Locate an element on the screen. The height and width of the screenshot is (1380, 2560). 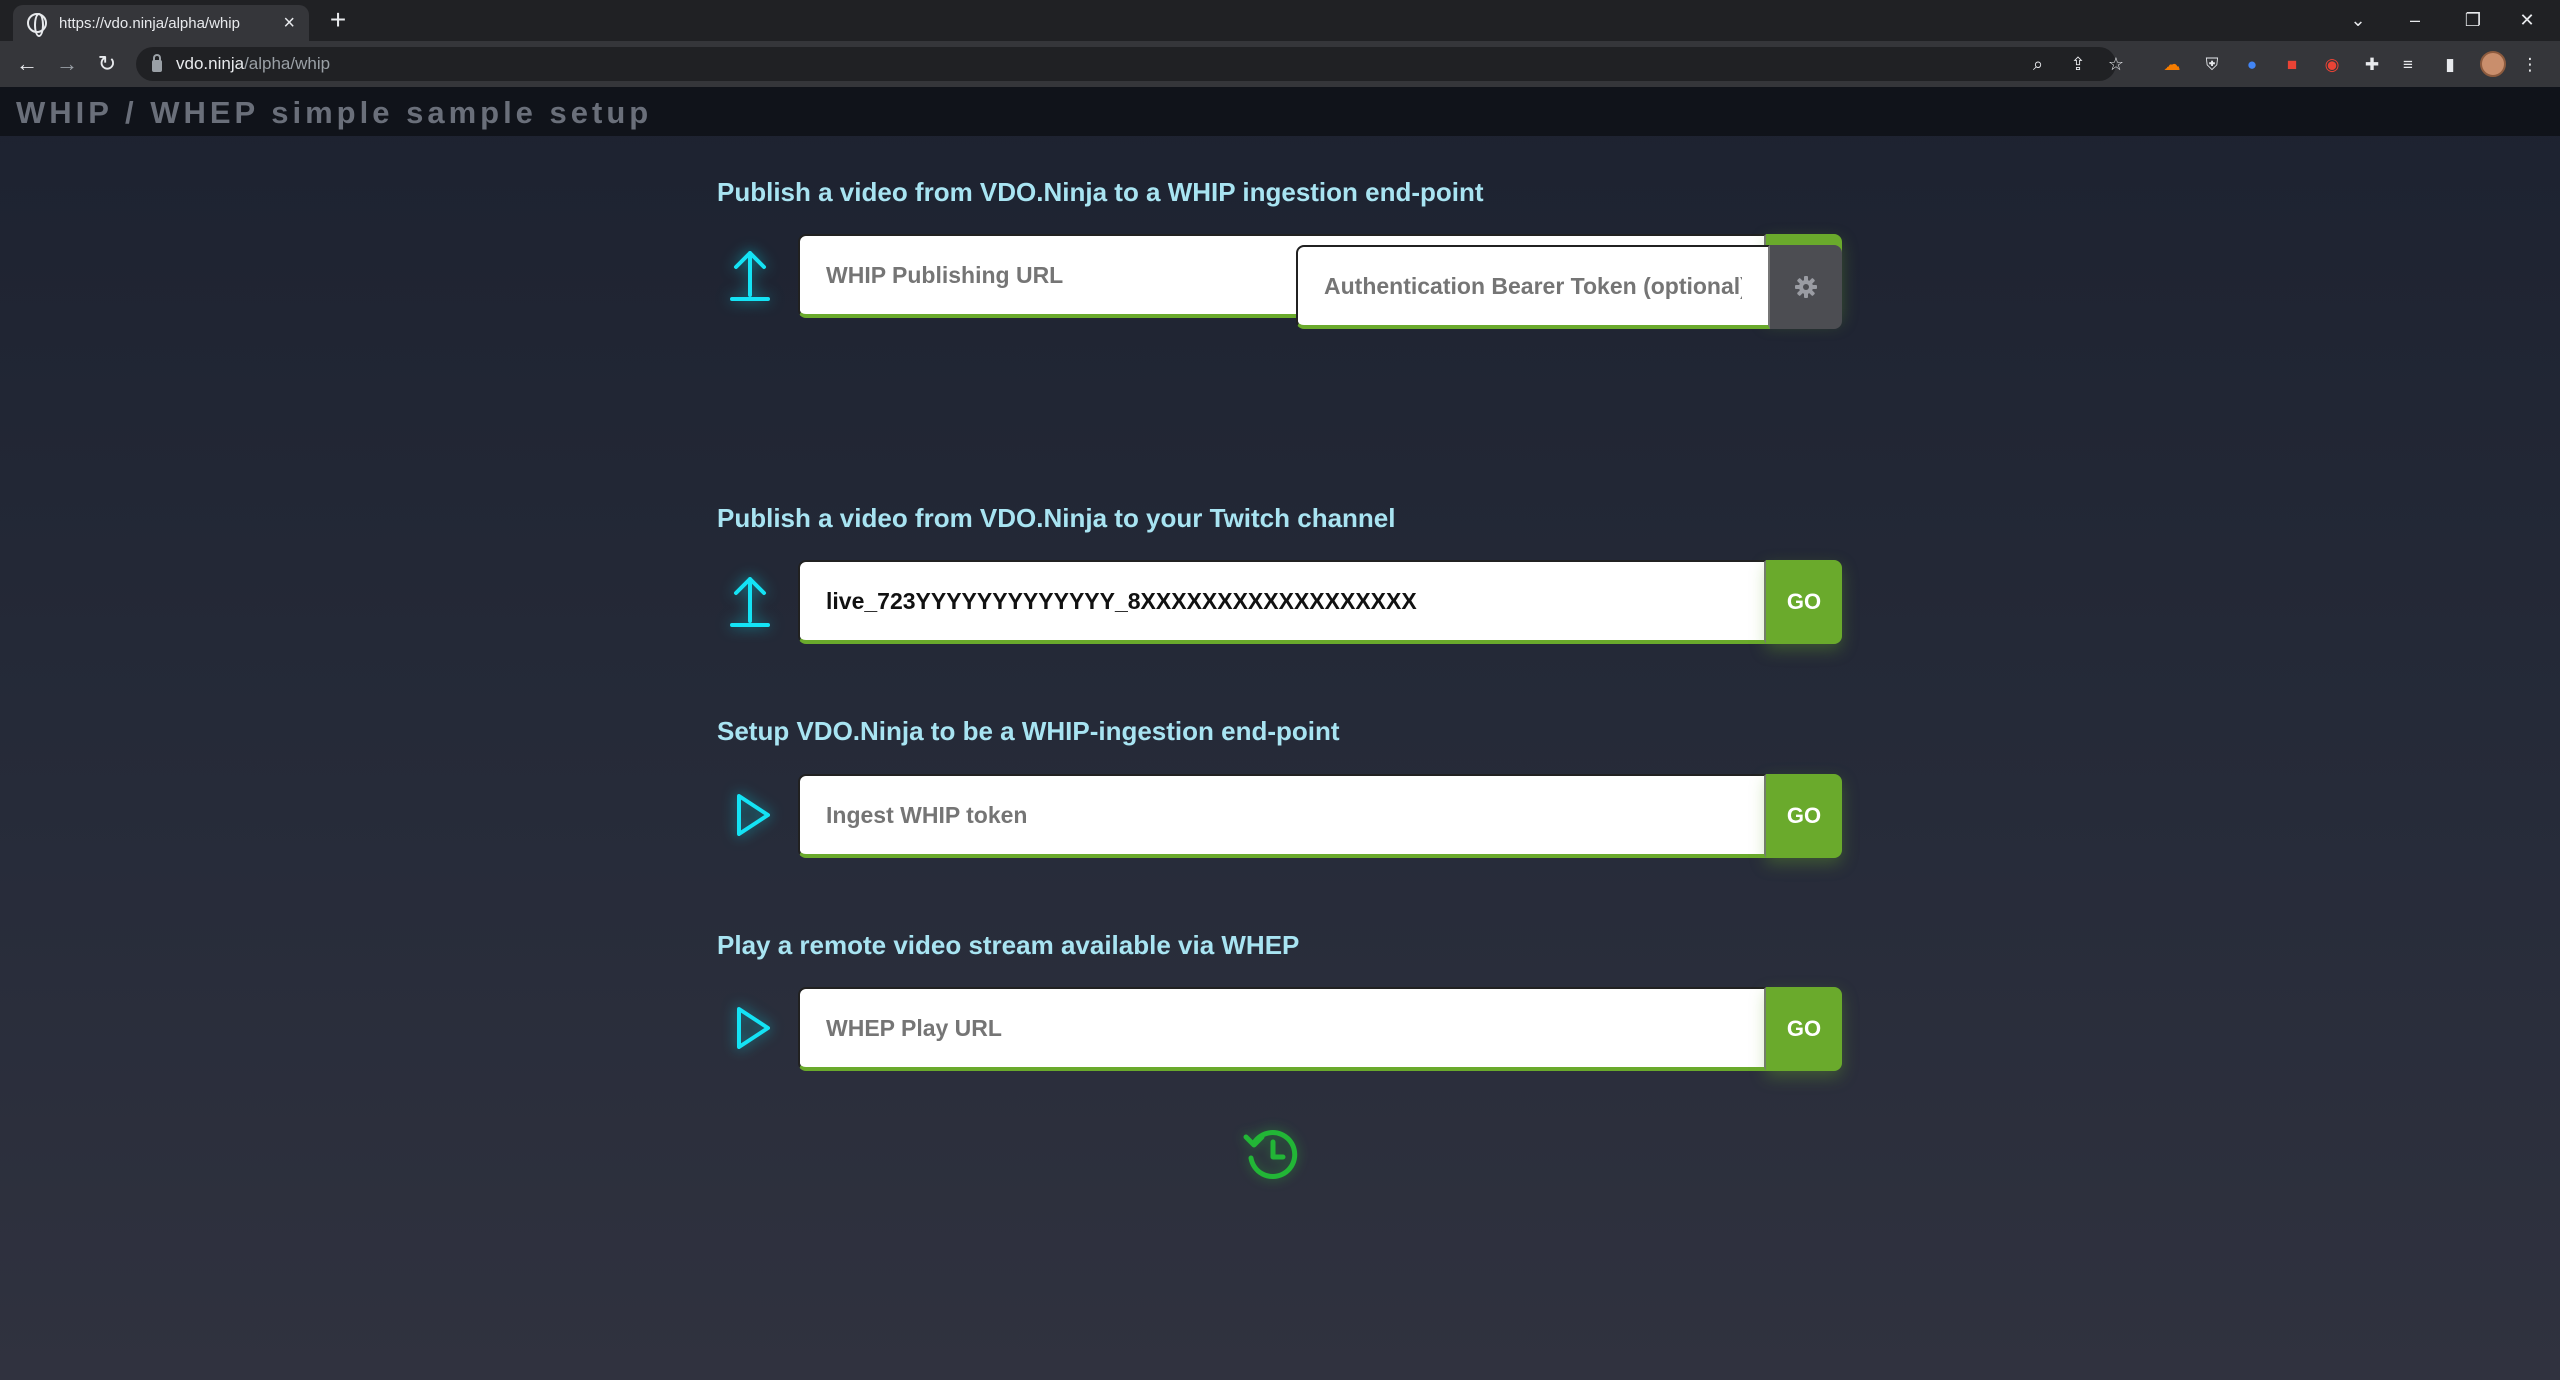
browser-tab: https://vdo.ninja/alpha/whip × is located at coordinates (161, 23).